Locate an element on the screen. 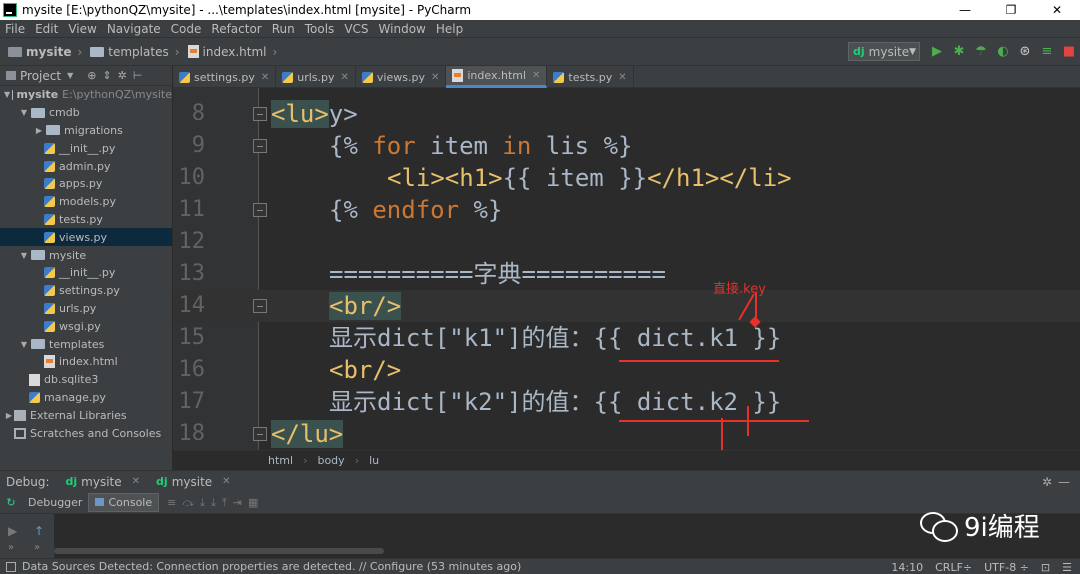  show-execution-point-icon: ≡ is located at coordinates (171, 503).